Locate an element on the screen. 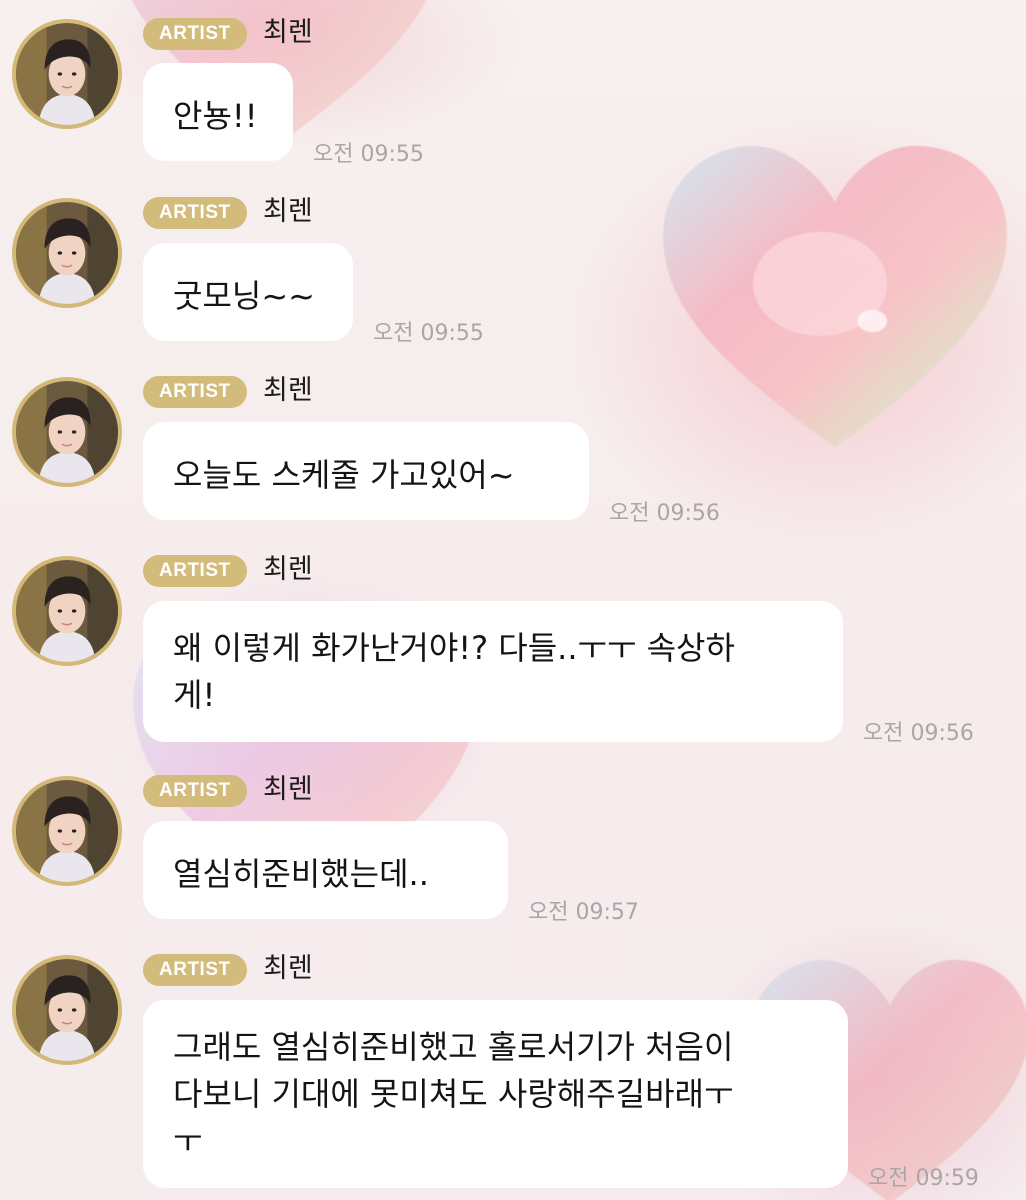 This screenshot has height=1200, width=1026. message-text: 다보니 기대에 못미쳐도 사랑해주길바래ㅜ is located at coordinates (453, 1094).